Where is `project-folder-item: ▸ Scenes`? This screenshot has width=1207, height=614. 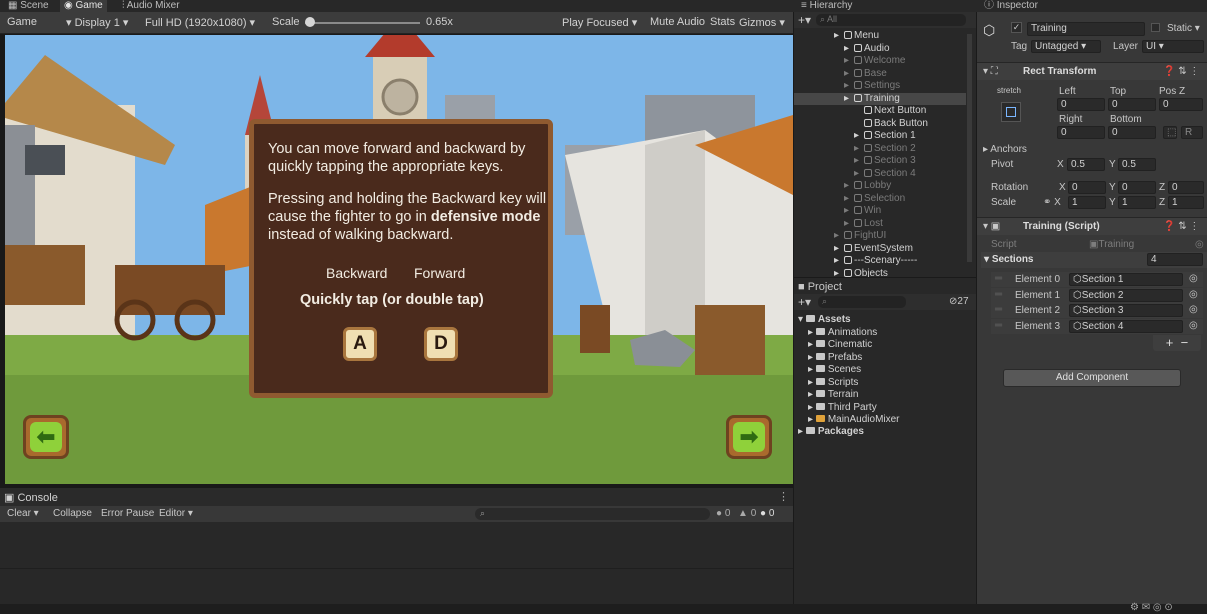
project-folder-item: ▸ Scenes is located at coordinates (834, 370).